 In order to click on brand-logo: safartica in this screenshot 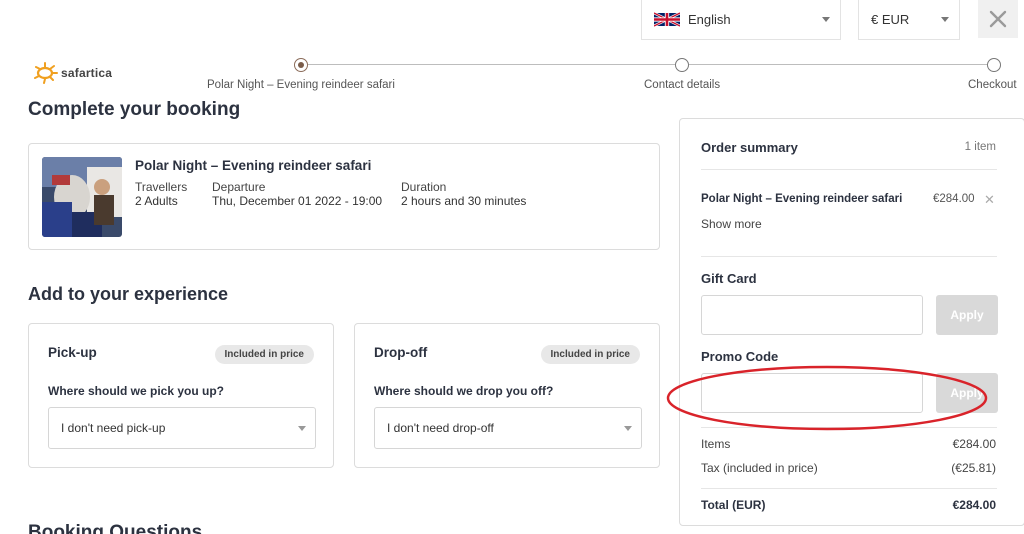, I will do `click(72, 73)`.